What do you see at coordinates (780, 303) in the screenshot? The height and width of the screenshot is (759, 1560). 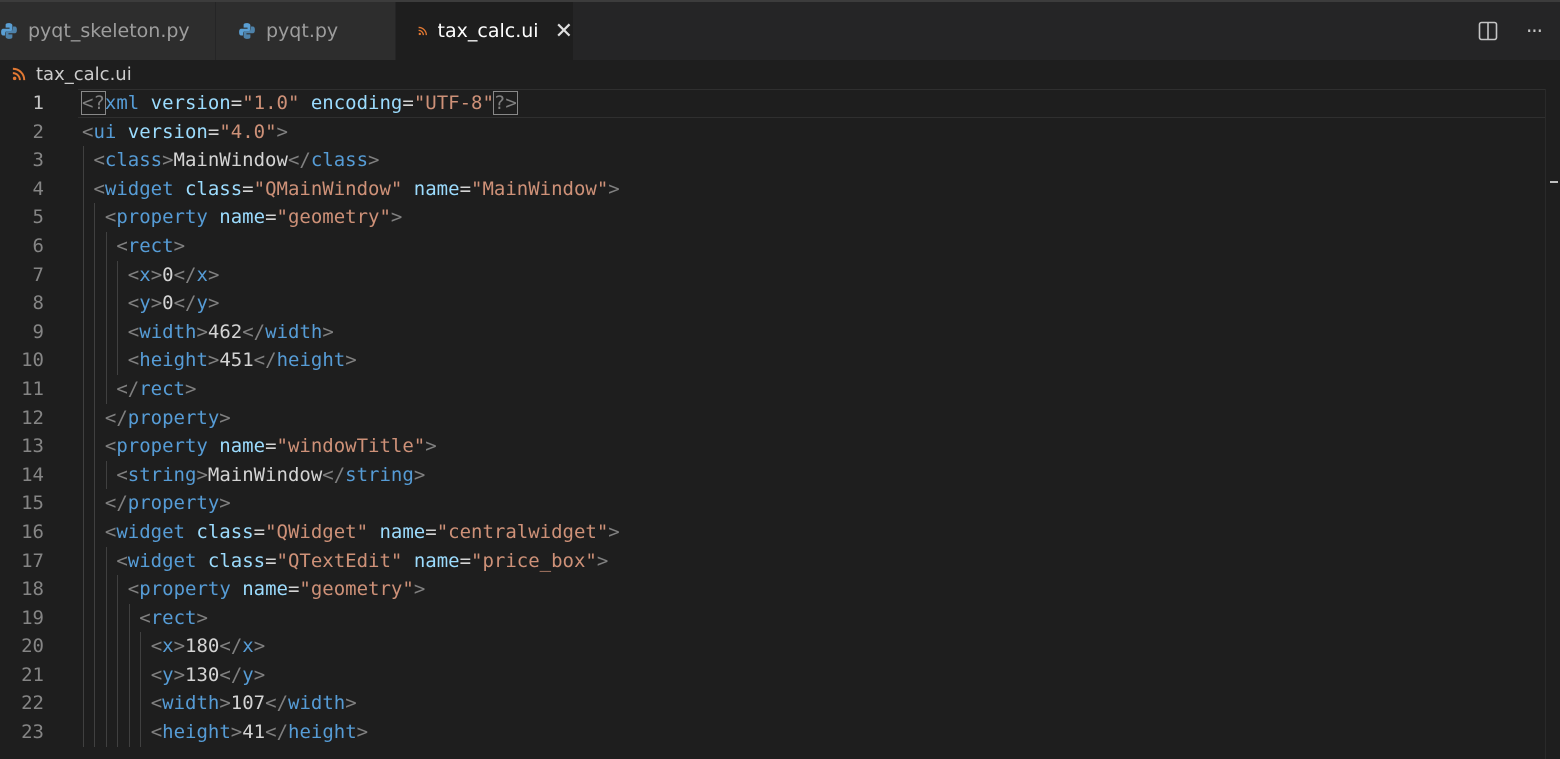 I see `code-line: 8 <y>0</y>` at bounding box center [780, 303].